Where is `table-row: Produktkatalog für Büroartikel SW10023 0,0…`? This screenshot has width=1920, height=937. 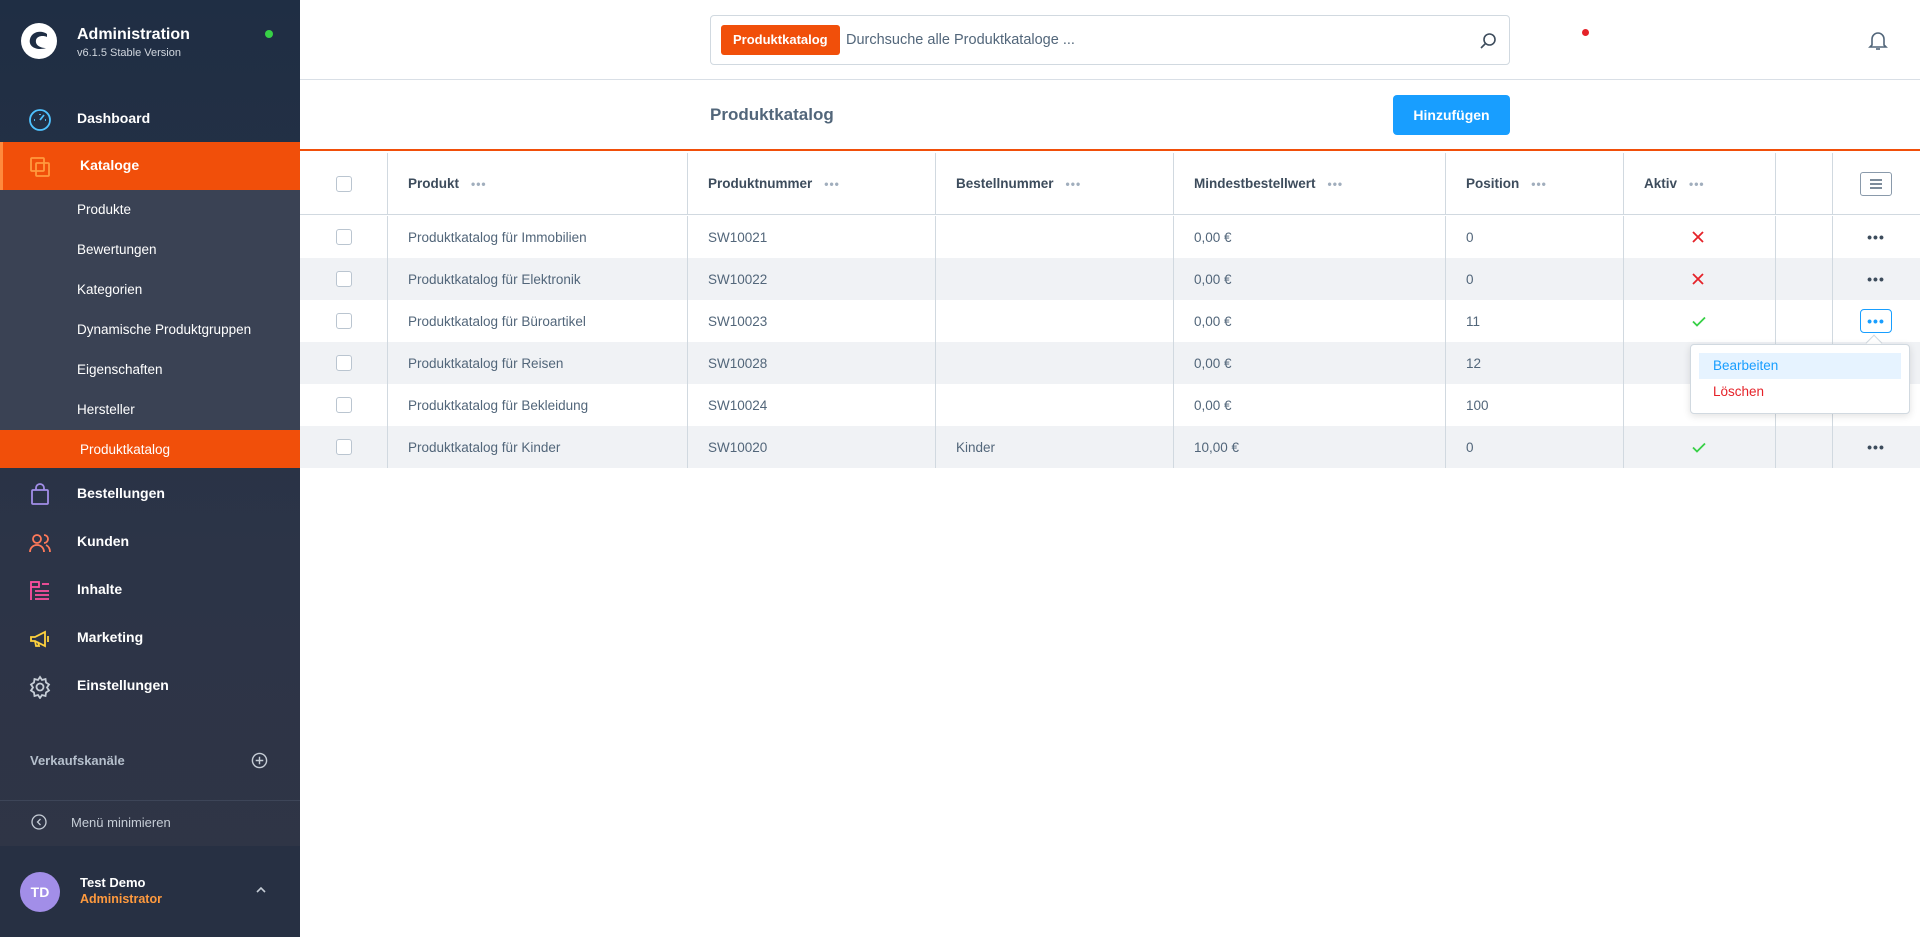
table-row: Produktkatalog für Büroartikel SW10023 0,0… is located at coordinates (1110, 321).